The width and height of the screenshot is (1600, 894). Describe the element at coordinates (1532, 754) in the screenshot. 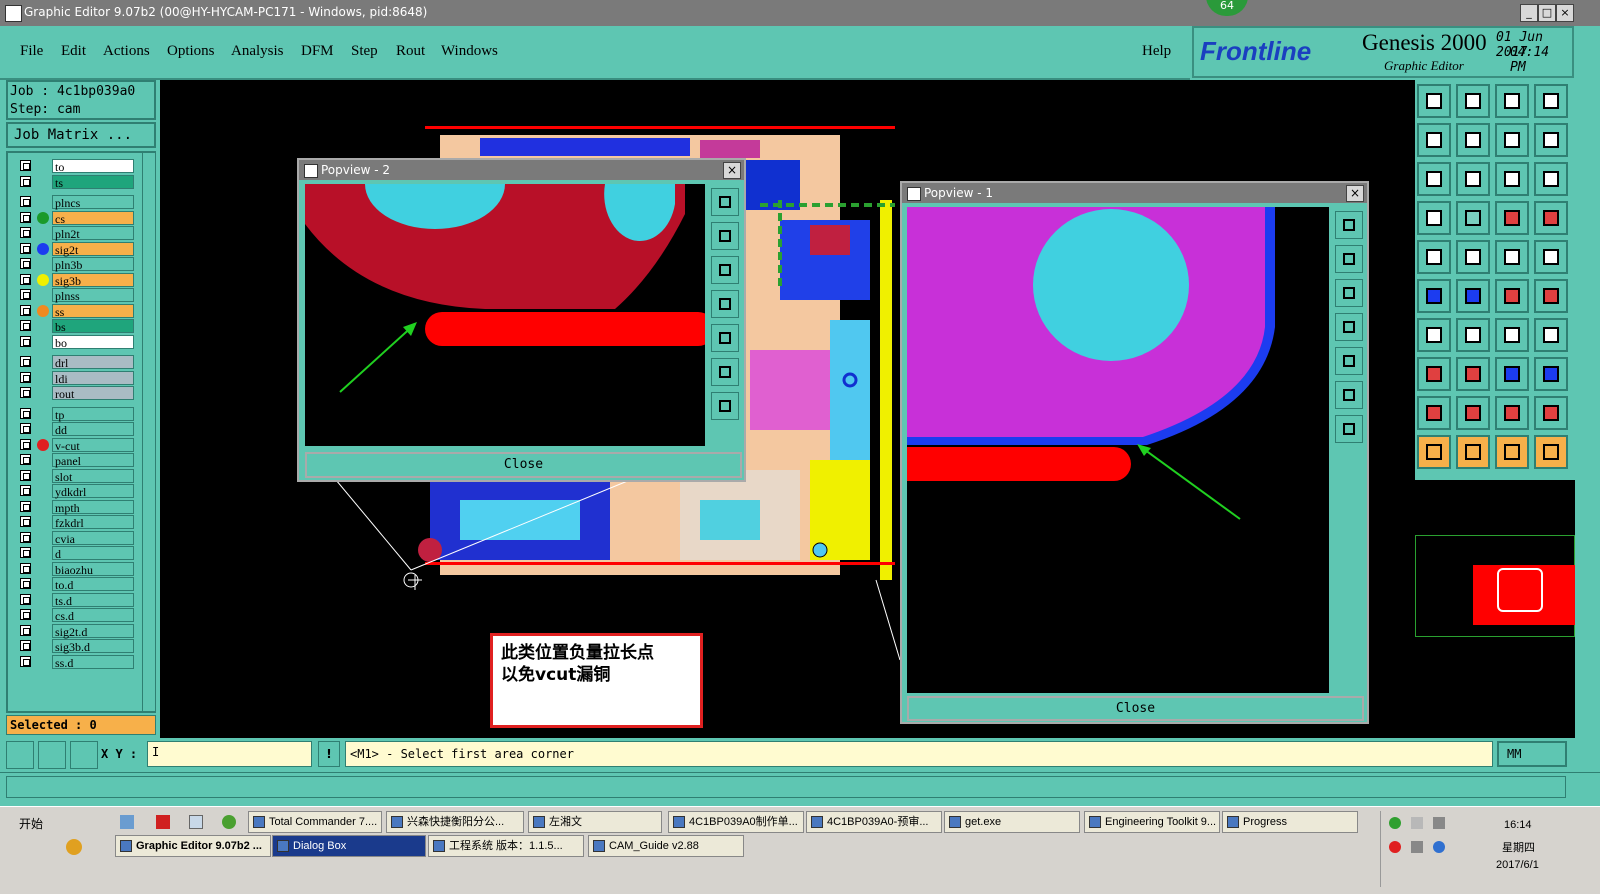

I see `units-selector: MM` at that location.